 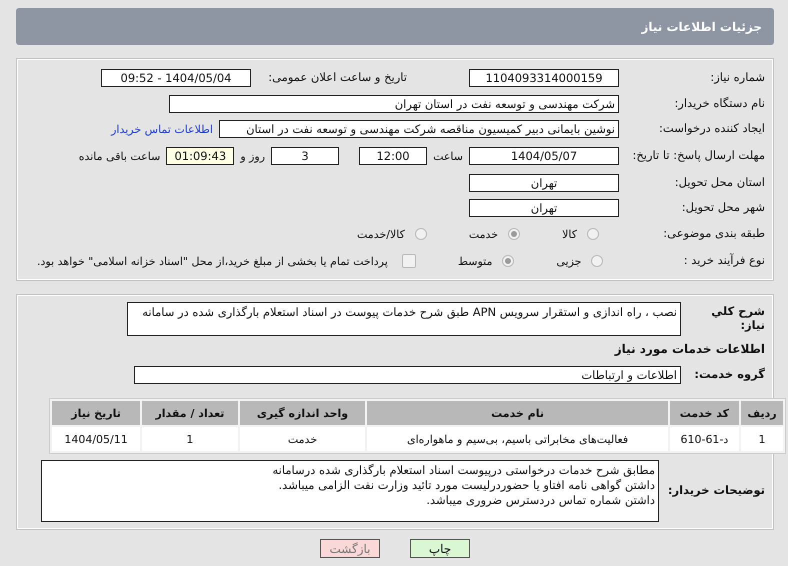 What do you see at coordinates (337, 78) in the screenshot?
I see `field-label: تاریخ و ساعت اعلان عمومی:` at bounding box center [337, 78].